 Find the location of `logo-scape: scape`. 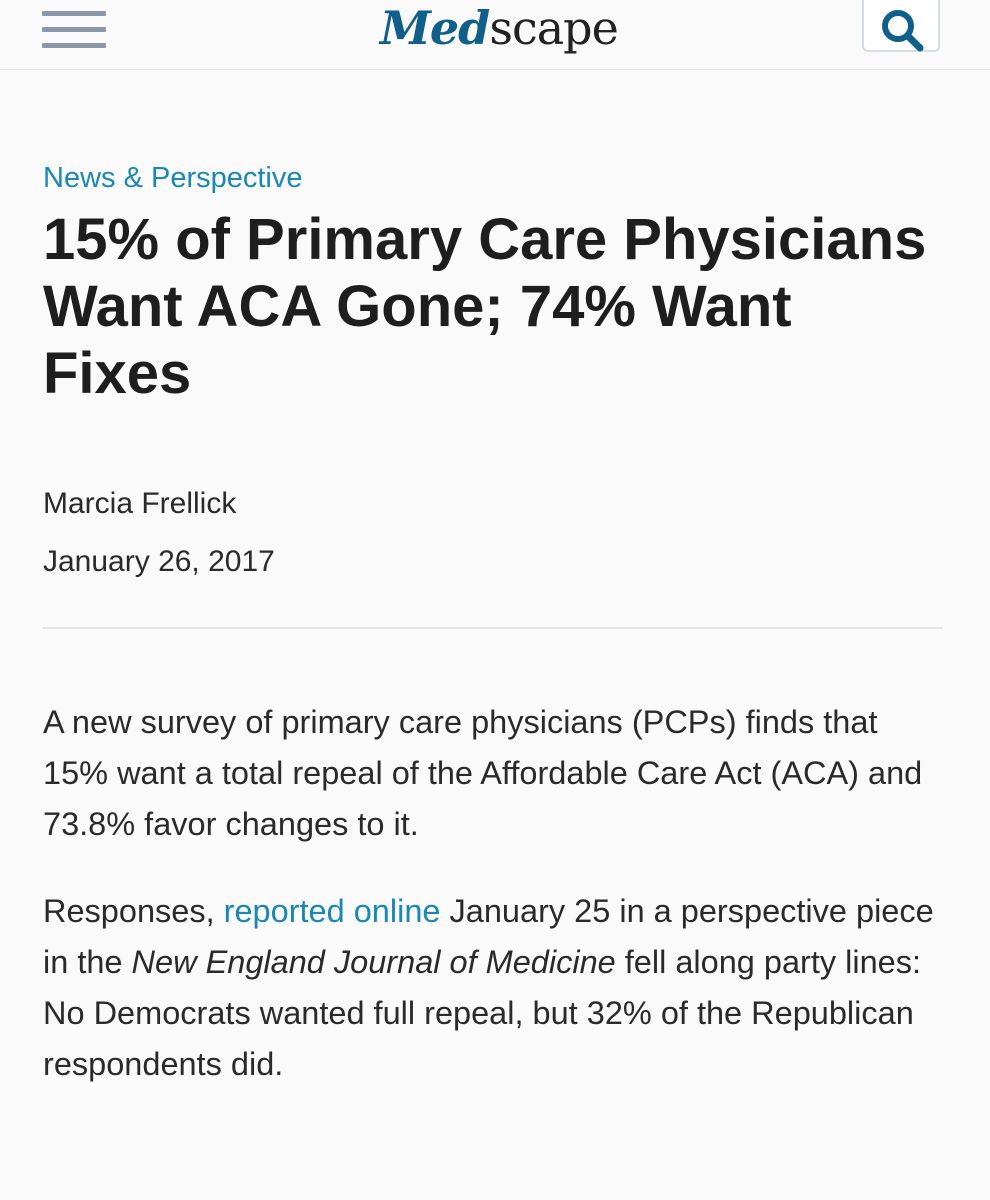

logo-scape: scape is located at coordinates (553, 28).